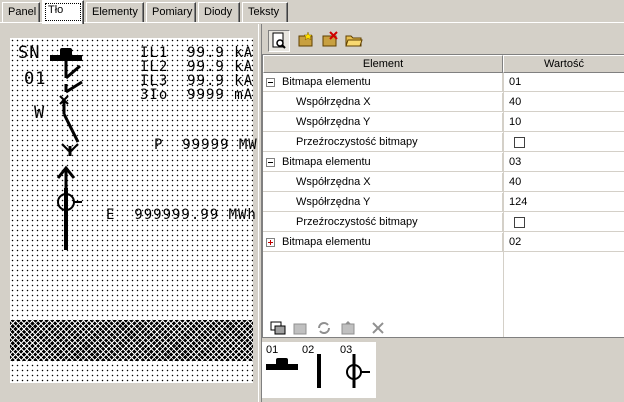 The width and height of the screenshot is (624, 402). I want to click on hatch-pattern-area, so click(131, 340).